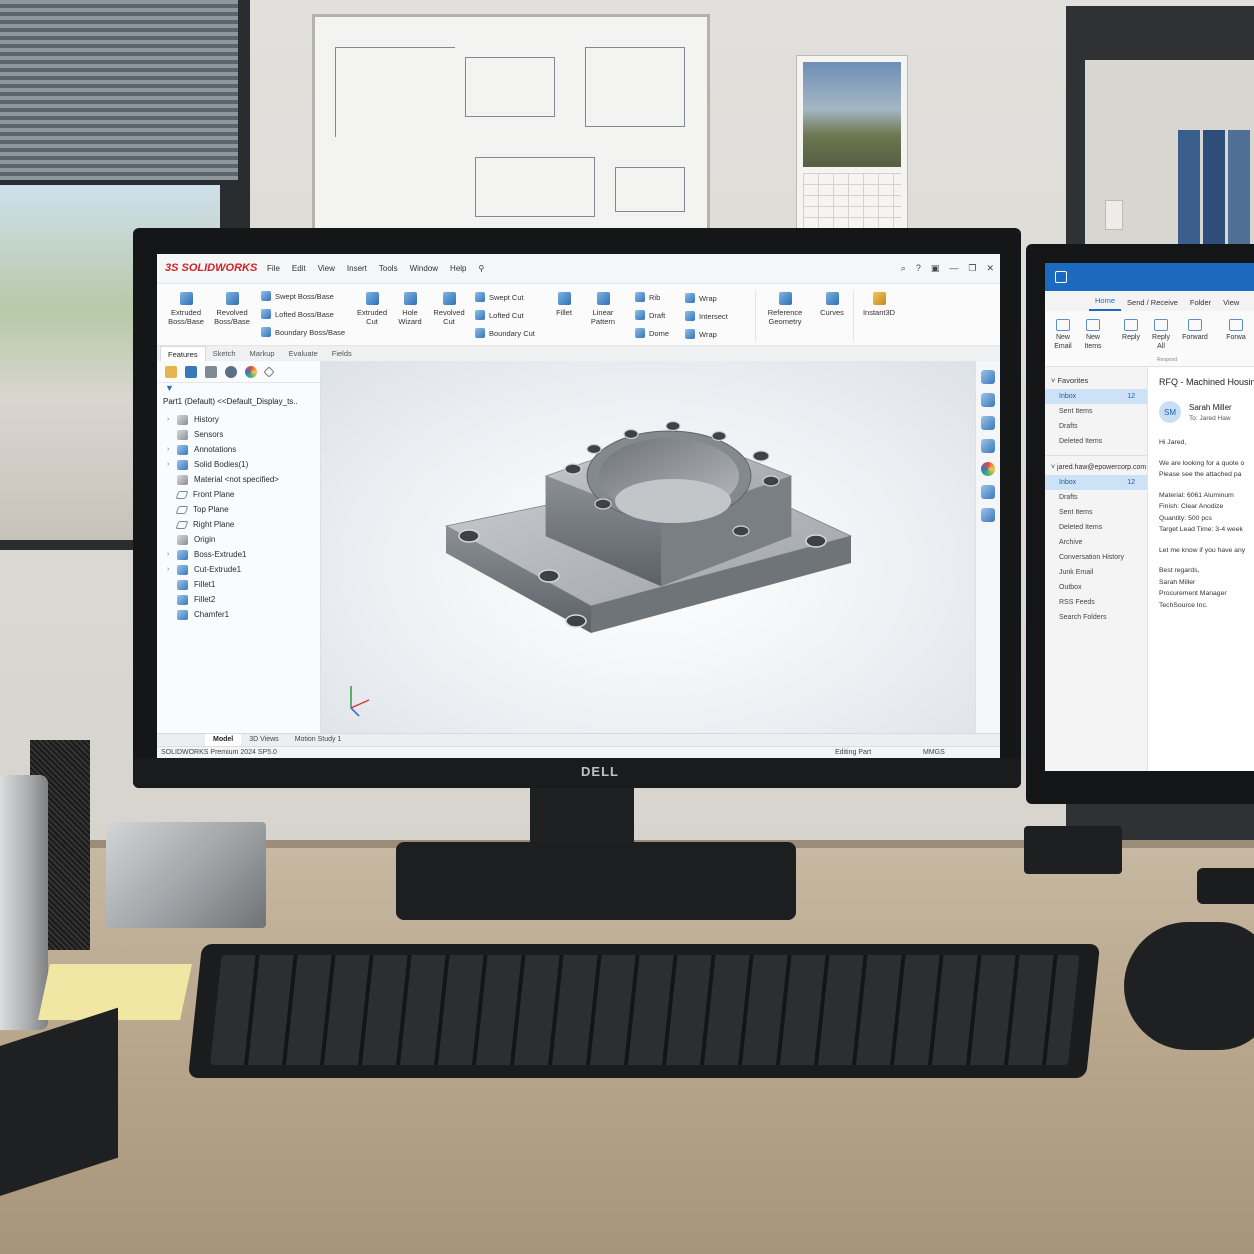 This screenshot has height=1254, width=1254. I want to click on restore-icon: ❐, so click(972, 268).